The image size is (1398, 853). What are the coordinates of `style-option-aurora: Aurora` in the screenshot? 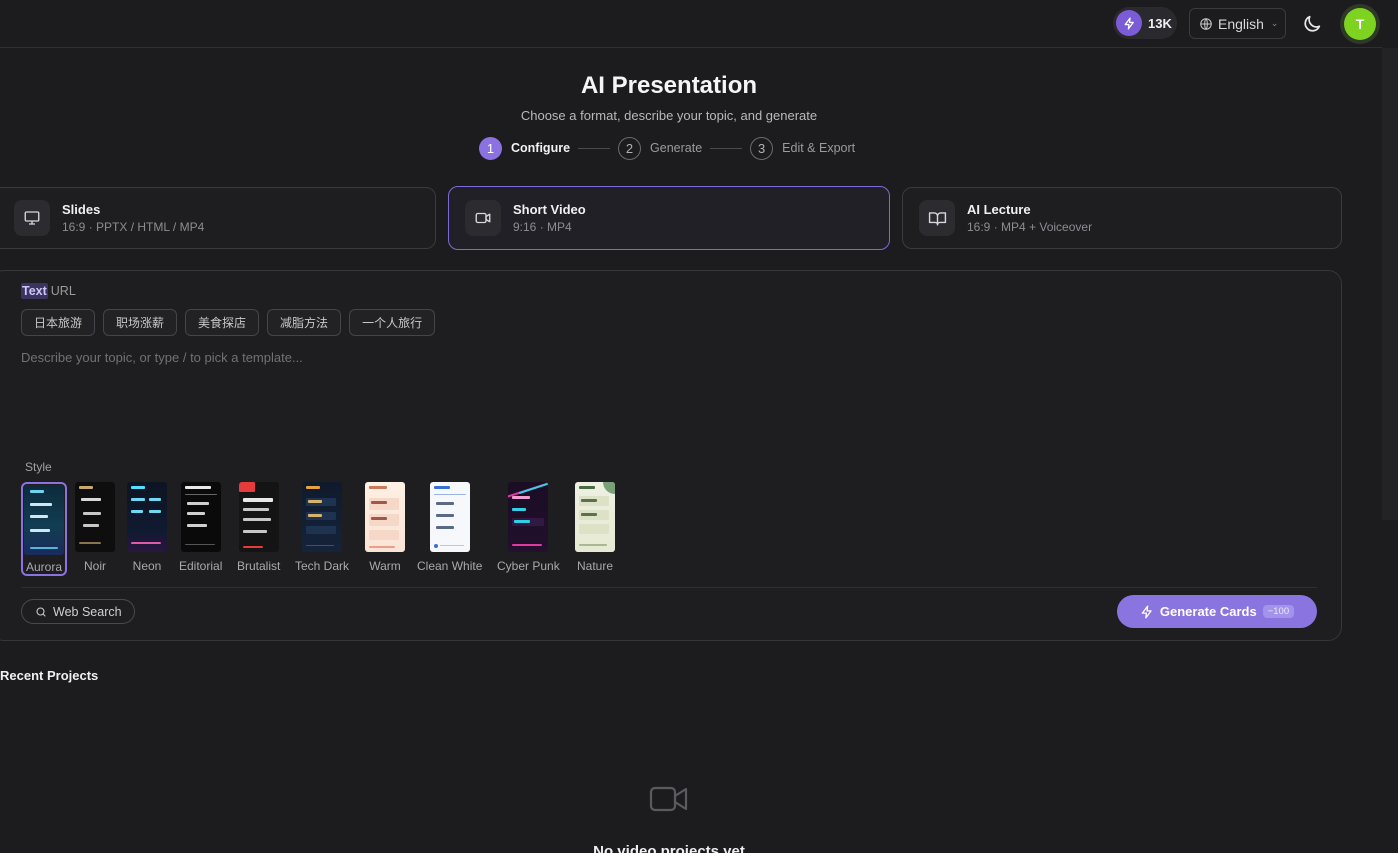 It's located at (44, 529).